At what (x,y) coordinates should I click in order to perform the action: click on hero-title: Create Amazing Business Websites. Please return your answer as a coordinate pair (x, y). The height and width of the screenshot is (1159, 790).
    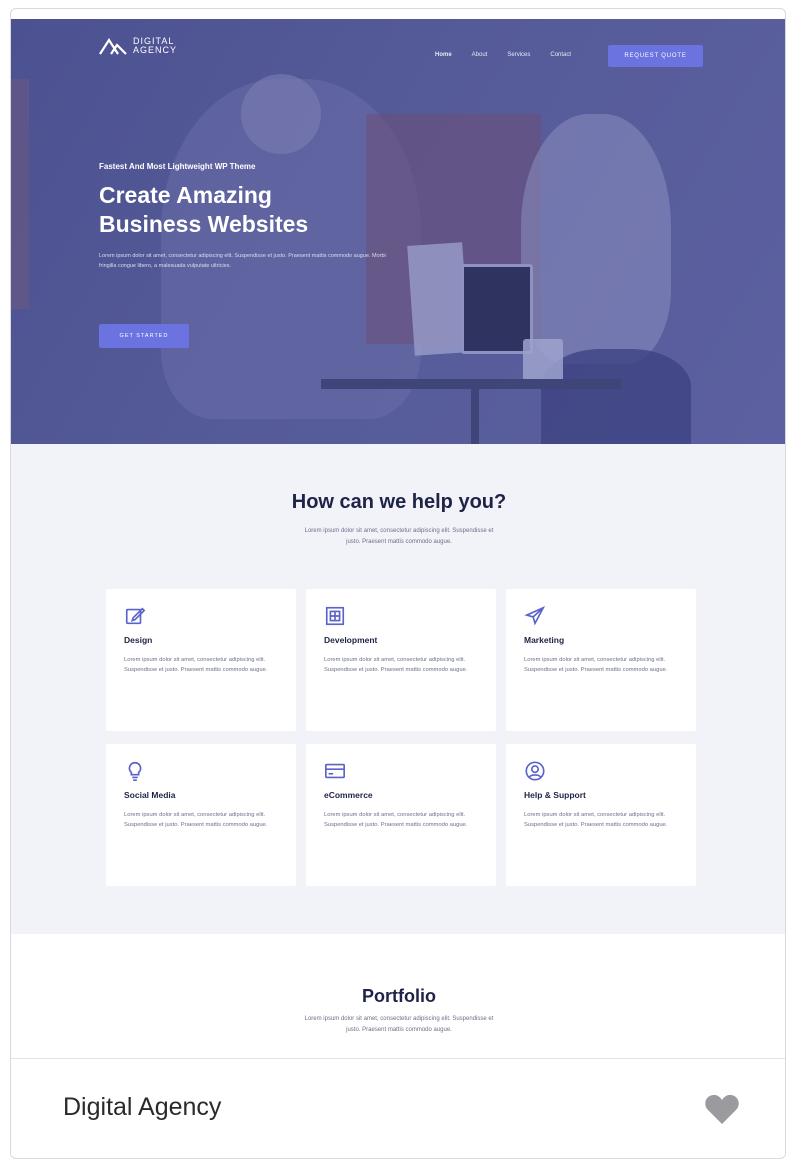
    Looking at the image, I should click on (264, 210).